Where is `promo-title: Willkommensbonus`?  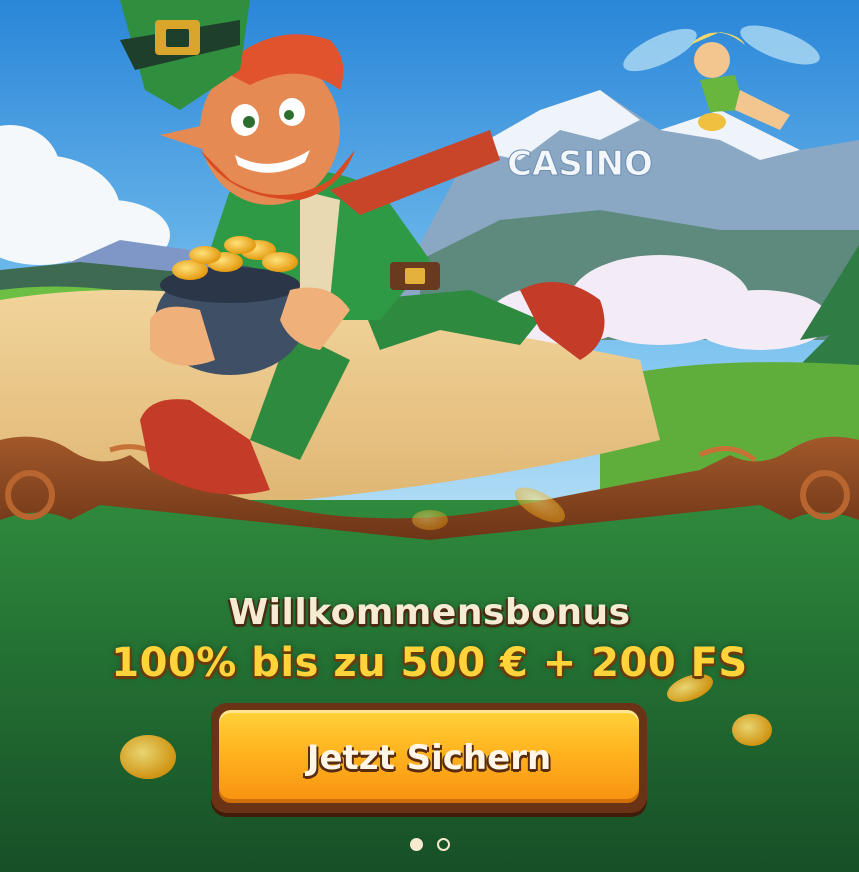
promo-title: Willkommensbonus is located at coordinates (429, 612).